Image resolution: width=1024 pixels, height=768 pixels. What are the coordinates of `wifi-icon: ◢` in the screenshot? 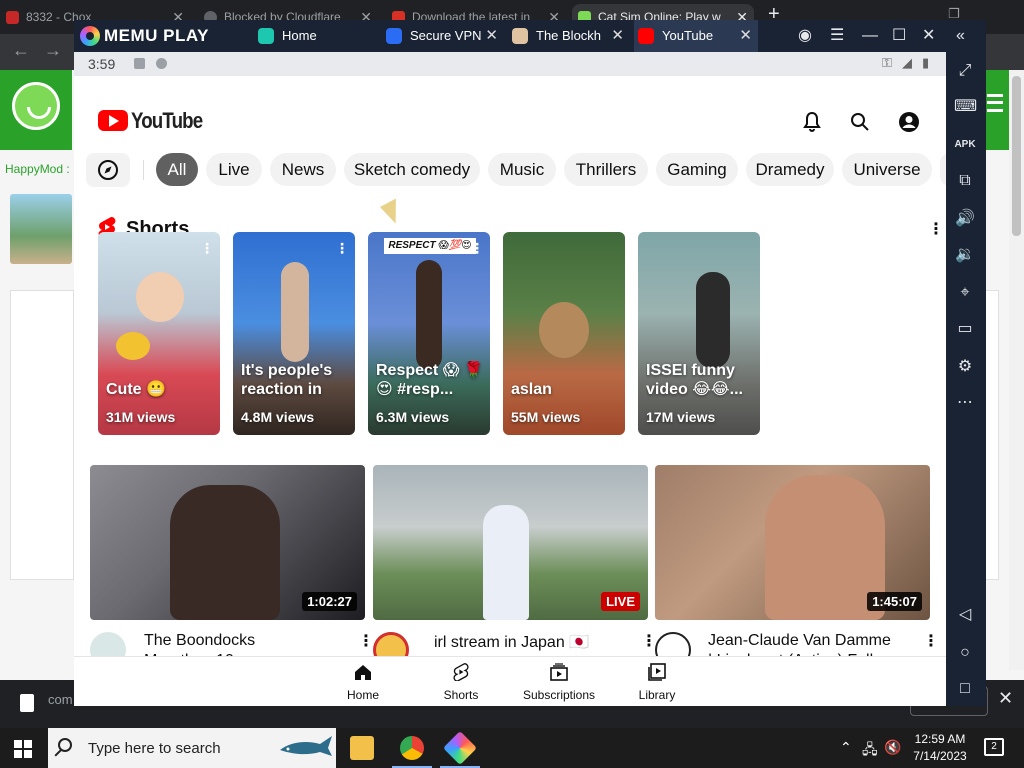 It's located at (907, 62).